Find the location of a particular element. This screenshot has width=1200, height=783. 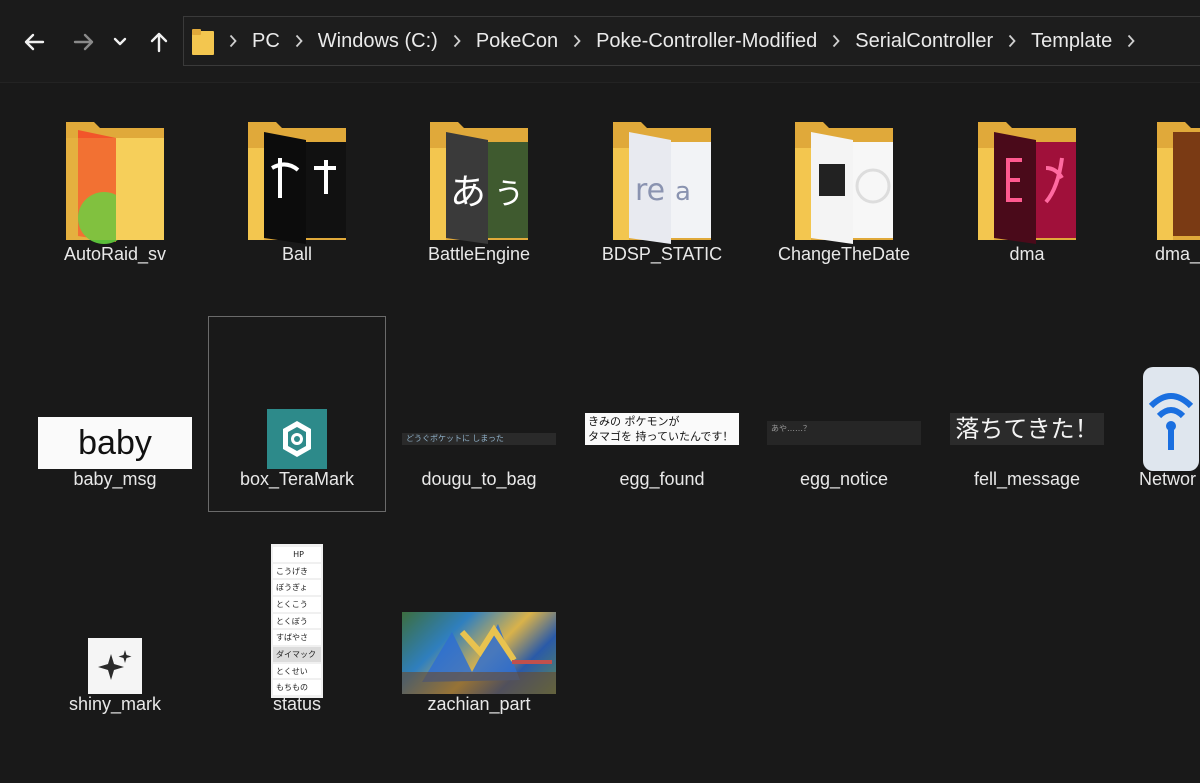

svg-text: a is located at coordinates (683, 192).